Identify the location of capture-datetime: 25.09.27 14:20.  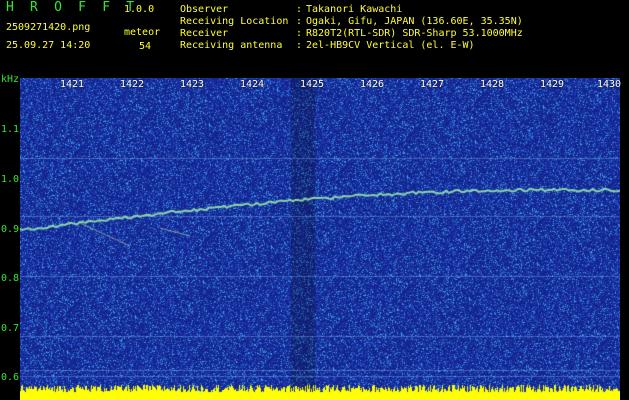
(48, 45).